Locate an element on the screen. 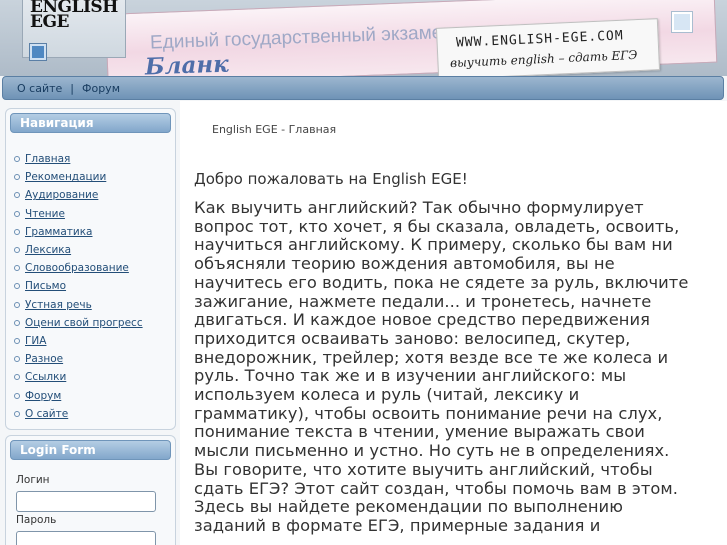 The width and height of the screenshot is (727, 545). sidebar-item-label: Аудирование is located at coordinates (61, 195).